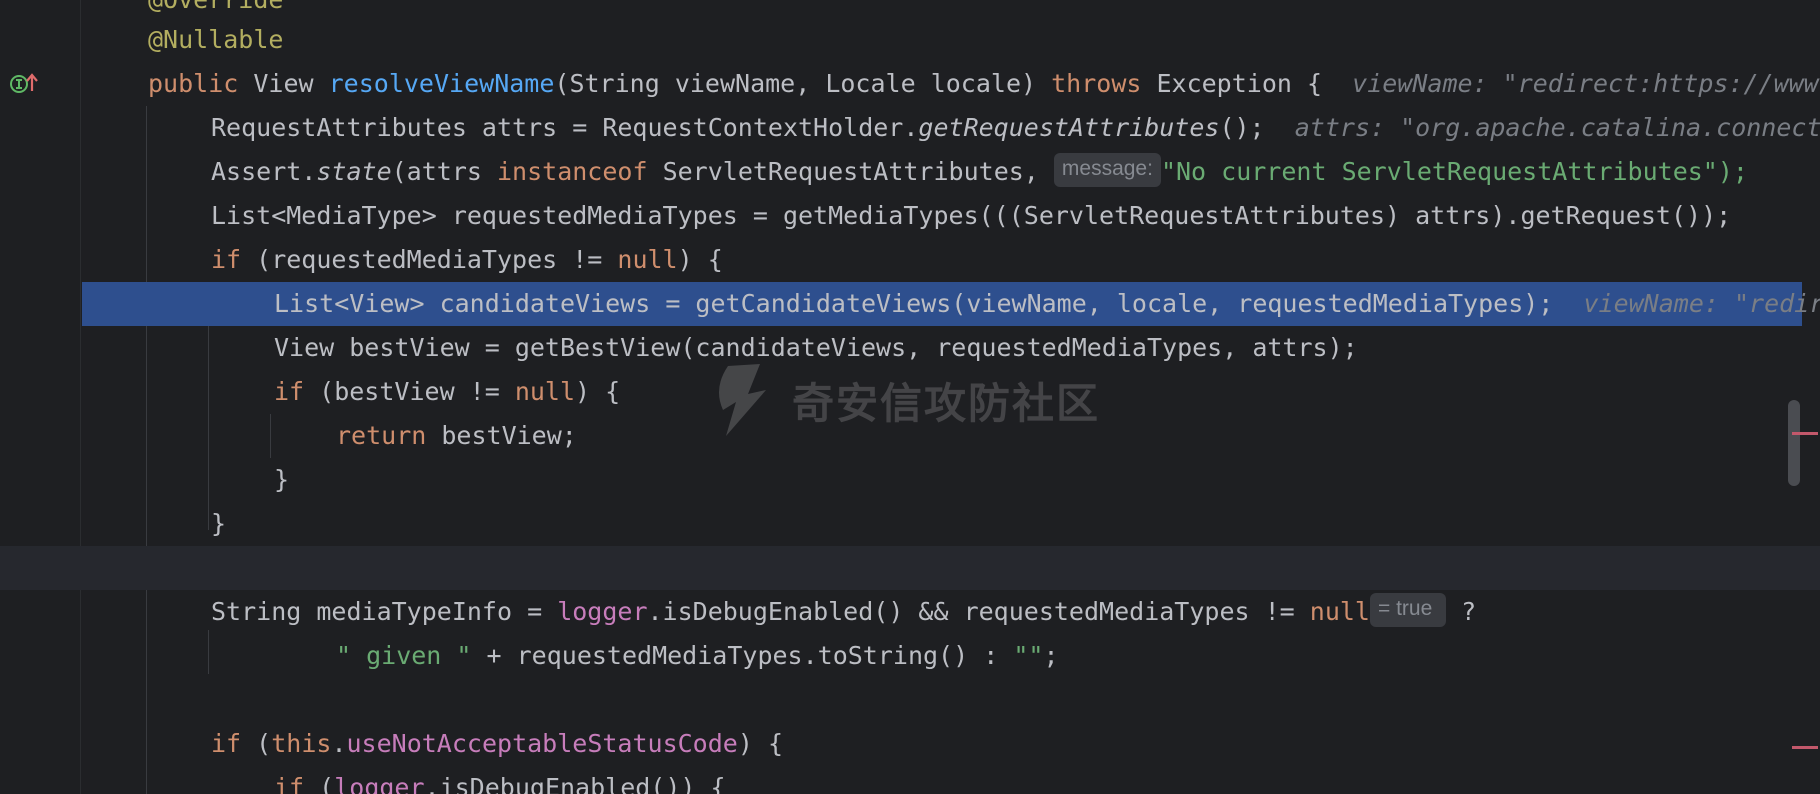  Describe the element at coordinates (803, 83) in the screenshot. I see `code-token: (String viewName, Locale locale)` at that location.